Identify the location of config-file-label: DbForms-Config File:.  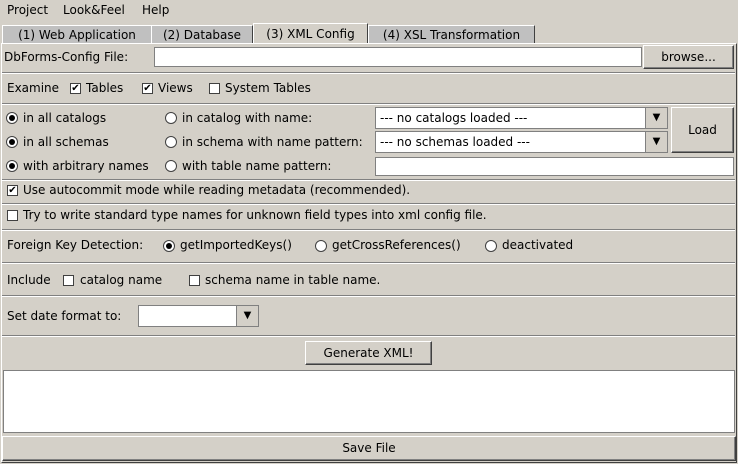
(66, 57).